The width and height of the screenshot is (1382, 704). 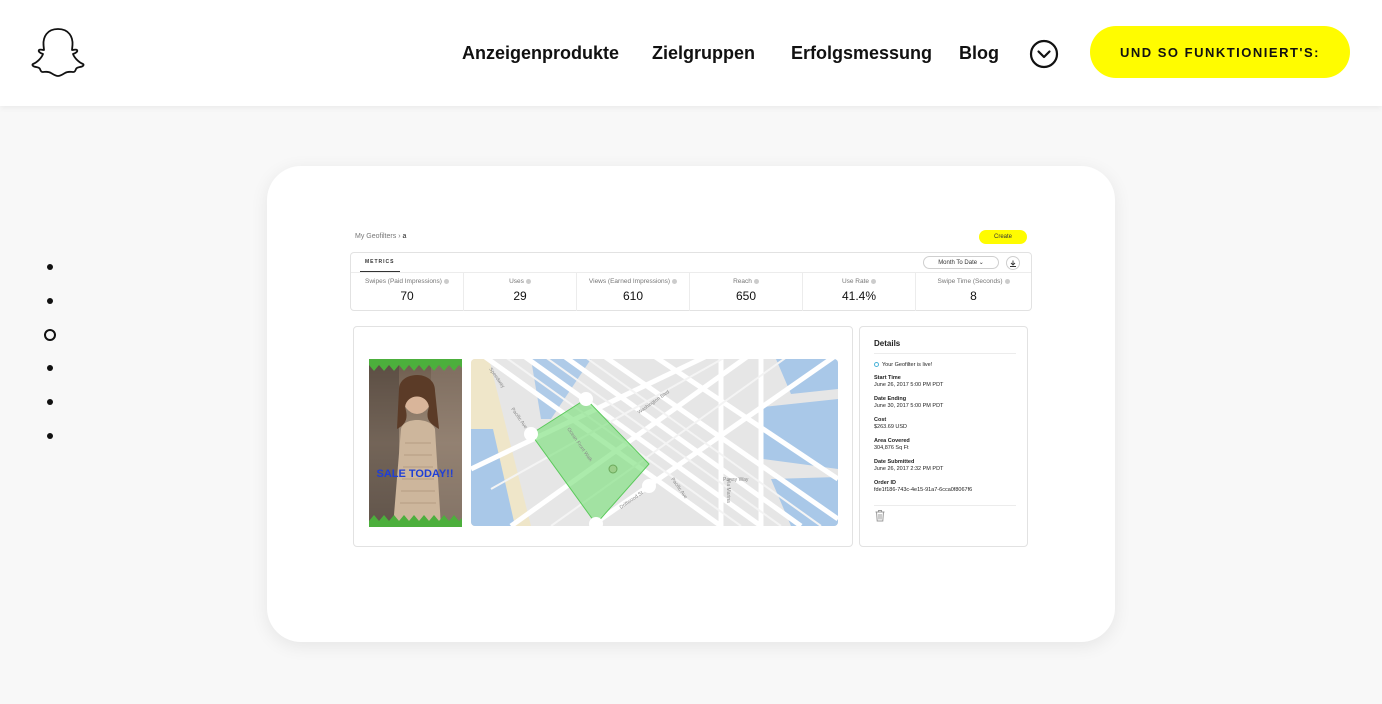 I want to click on create-button: Create, so click(x=1003, y=237).